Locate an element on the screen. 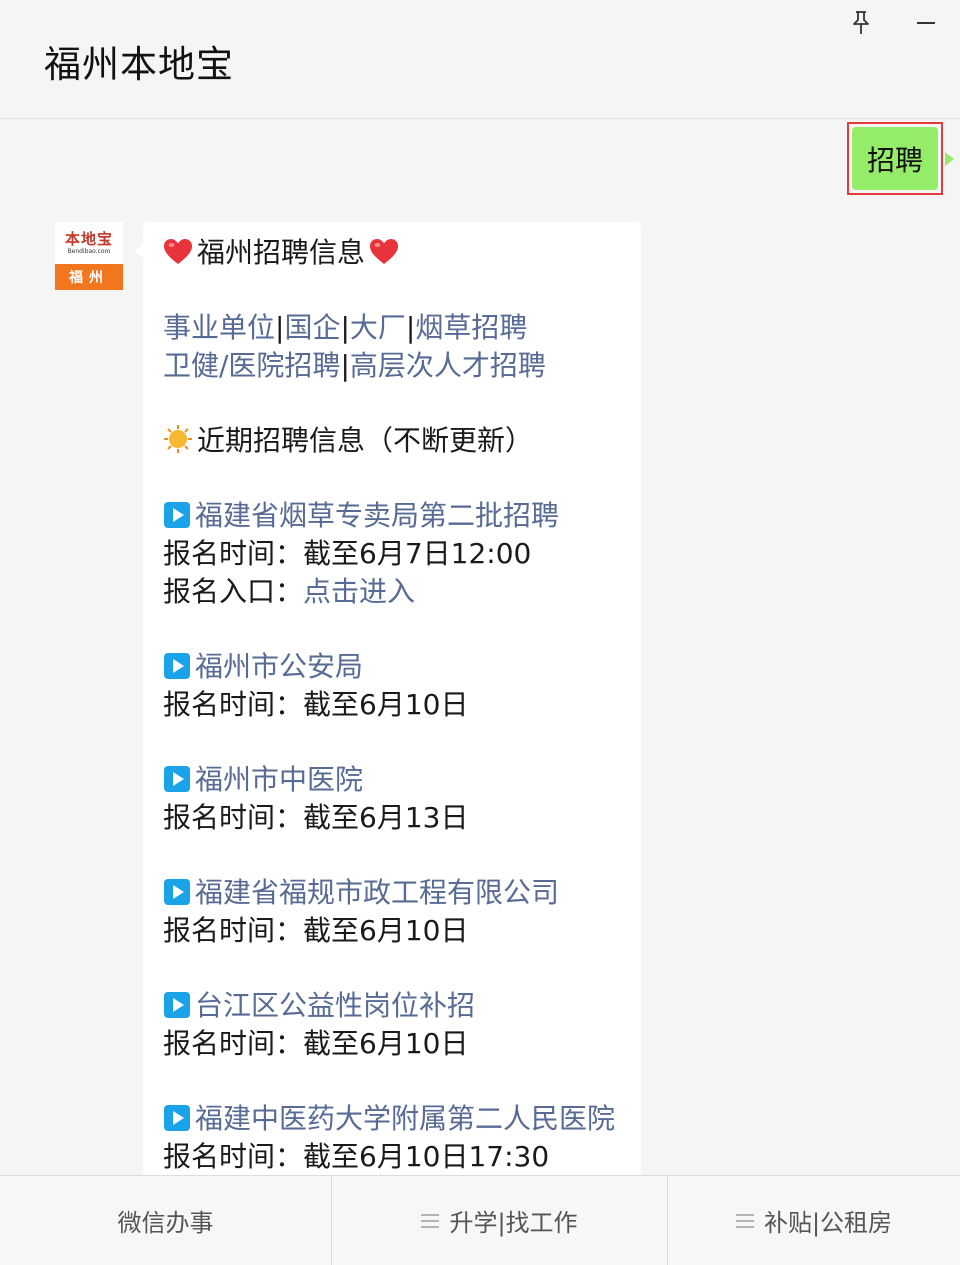 This screenshot has height=1265, width=960. job-title-line: 台江区公益性岗位补招 is located at coordinates (393, 1006).